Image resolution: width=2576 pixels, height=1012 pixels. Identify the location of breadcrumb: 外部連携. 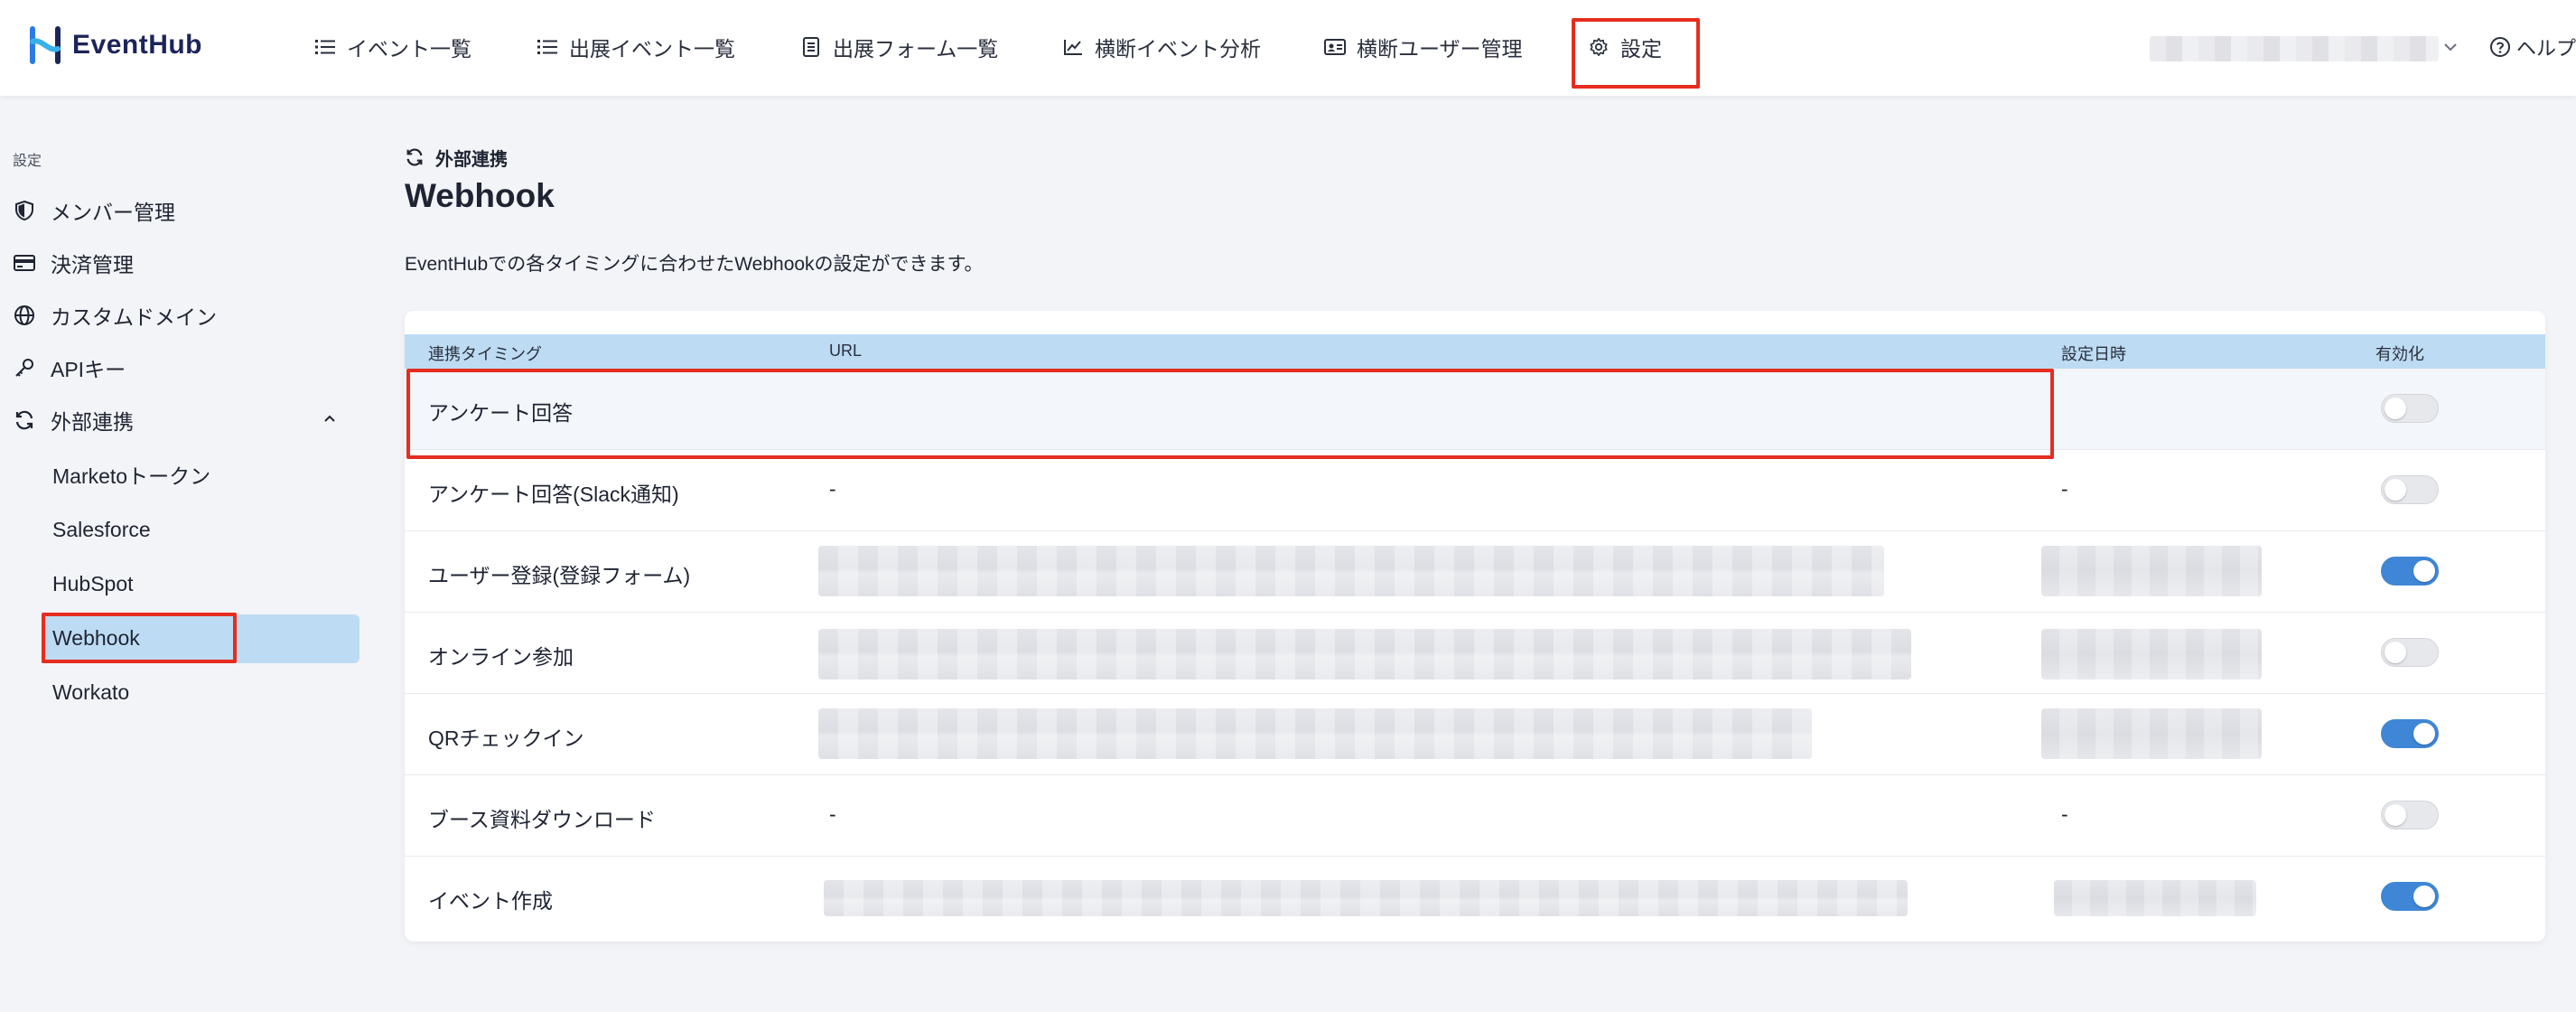
(457, 158).